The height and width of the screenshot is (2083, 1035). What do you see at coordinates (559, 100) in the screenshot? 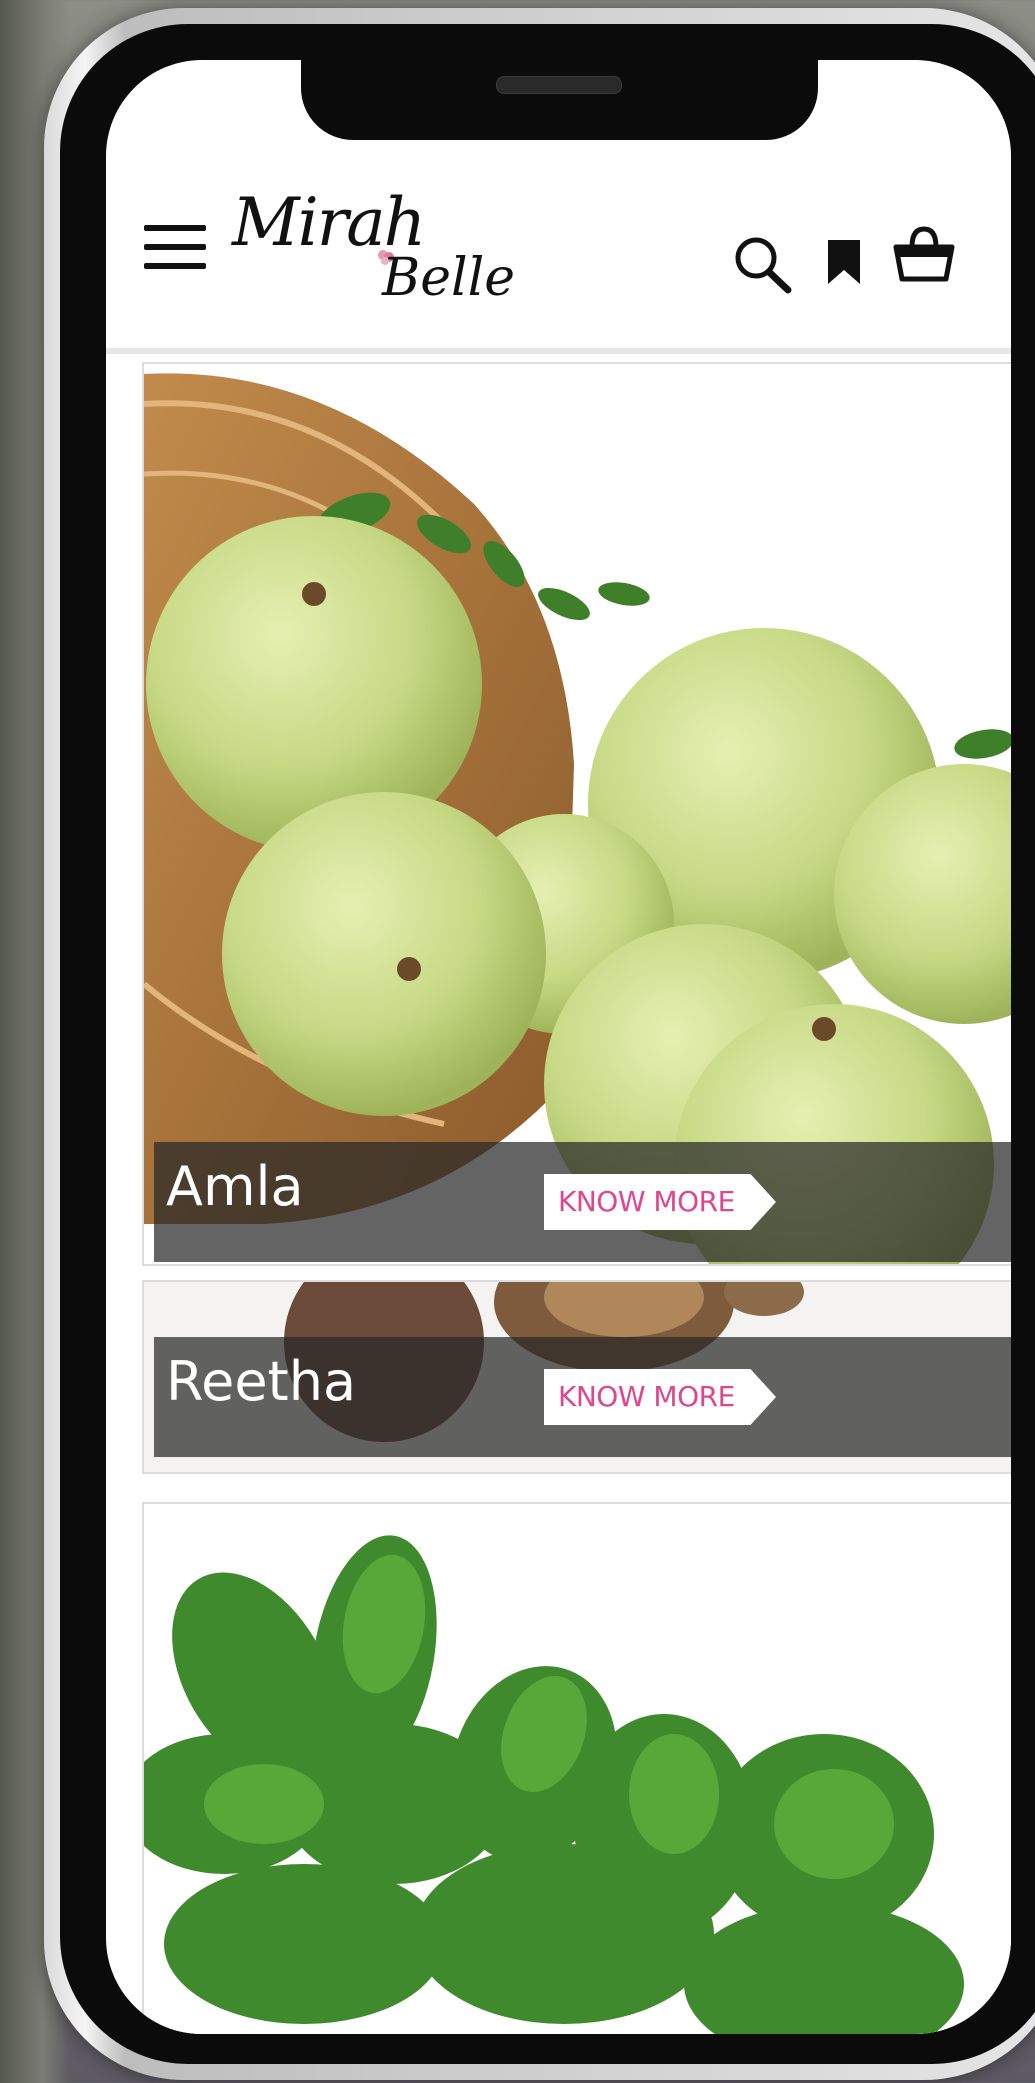
I see `phone-notch` at bounding box center [559, 100].